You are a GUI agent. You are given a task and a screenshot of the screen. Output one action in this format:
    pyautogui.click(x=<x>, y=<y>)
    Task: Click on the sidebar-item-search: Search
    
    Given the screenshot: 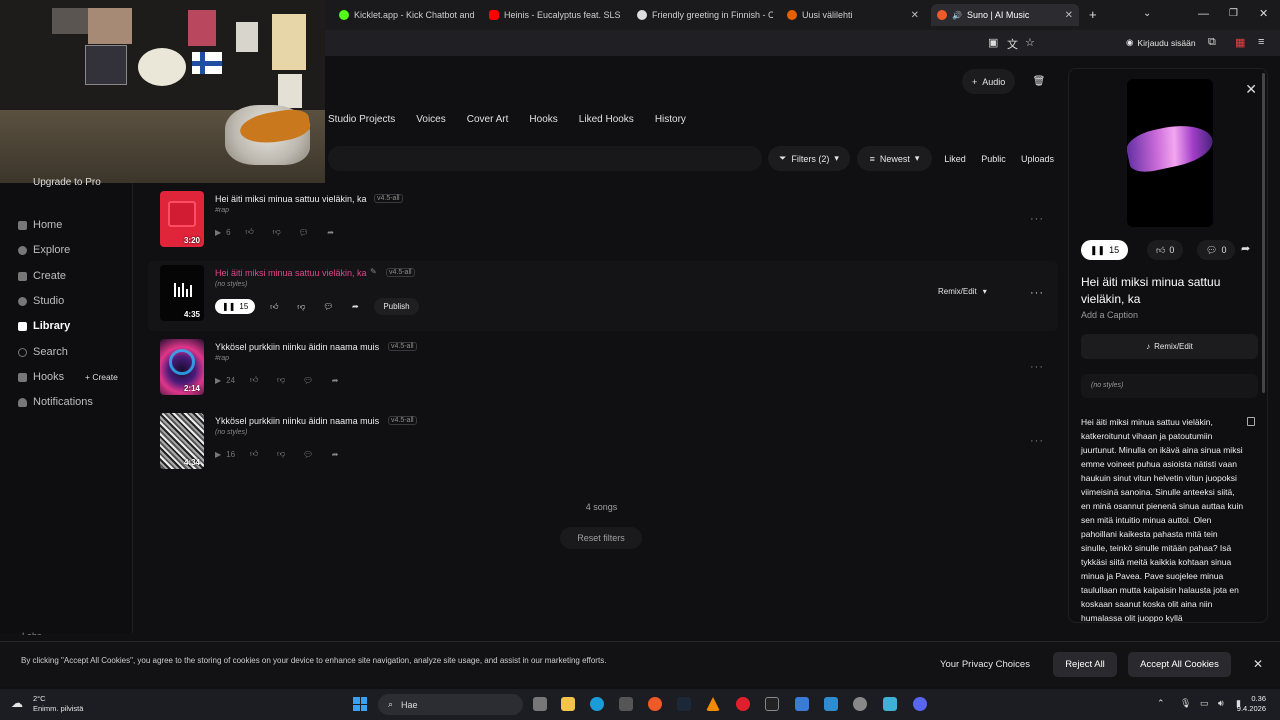 What is the action you would take?
    pyautogui.click(x=43, y=352)
    